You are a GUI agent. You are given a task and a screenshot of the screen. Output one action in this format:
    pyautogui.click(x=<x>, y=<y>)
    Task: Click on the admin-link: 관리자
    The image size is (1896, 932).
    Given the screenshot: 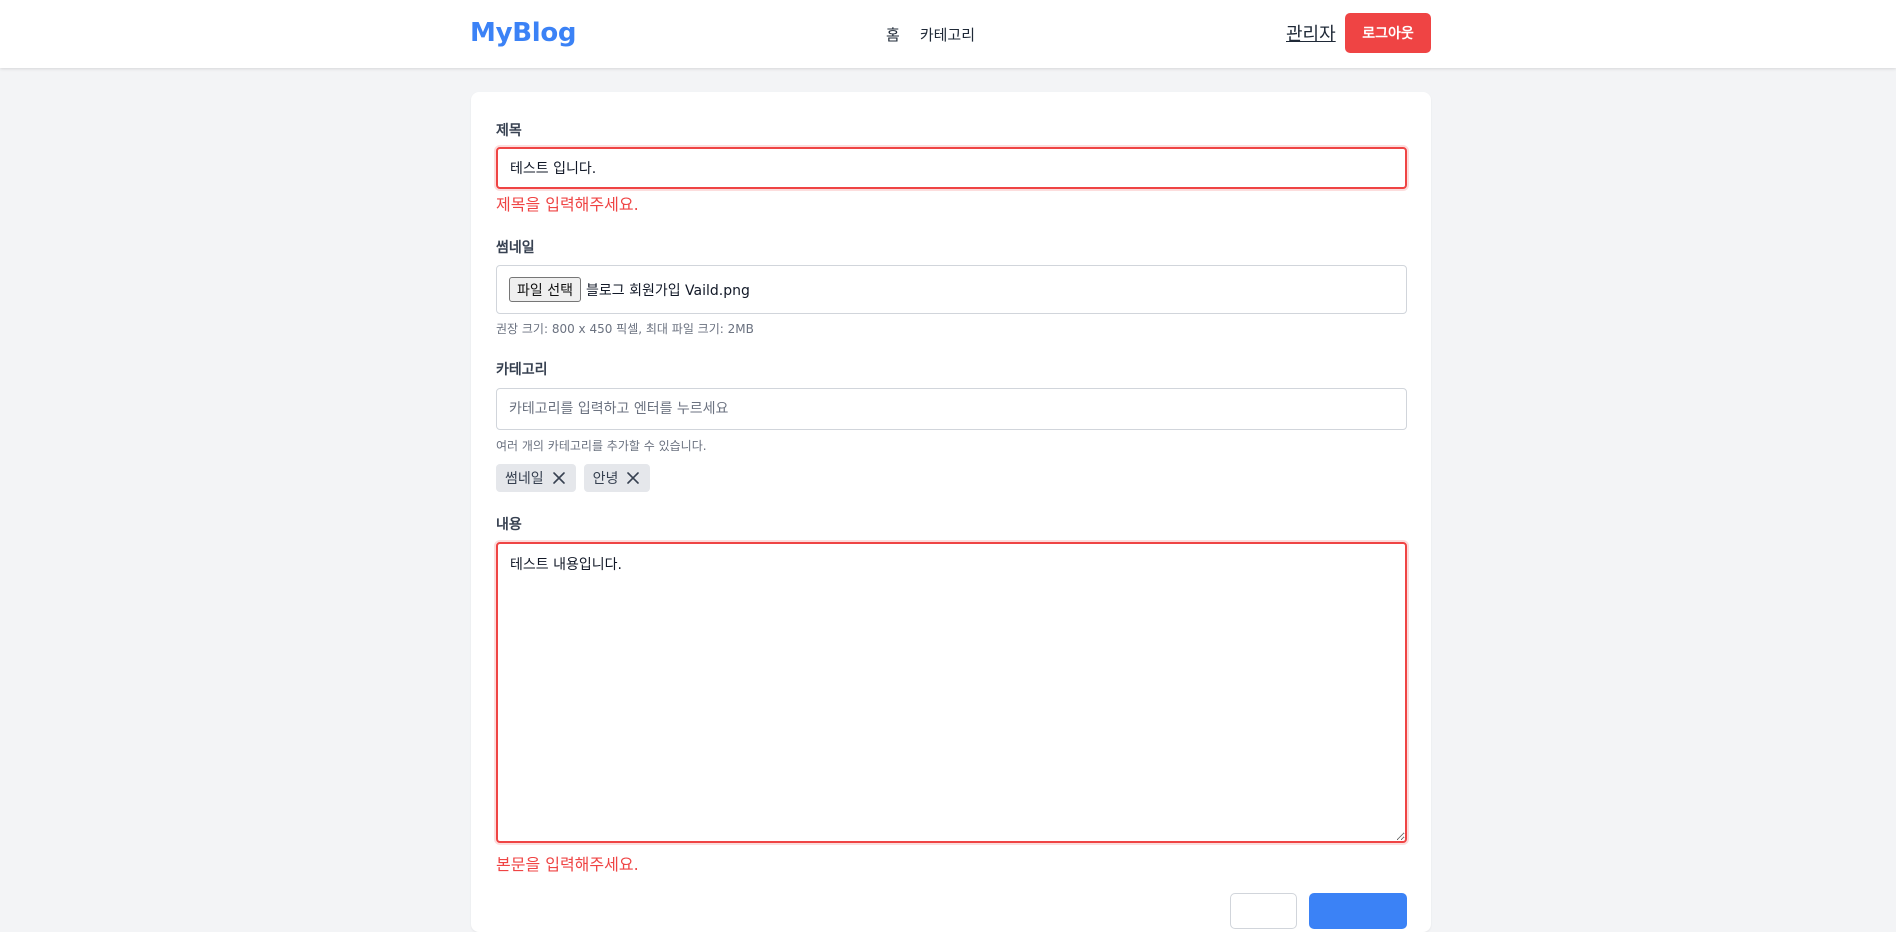 What is the action you would take?
    pyautogui.click(x=1311, y=33)
    